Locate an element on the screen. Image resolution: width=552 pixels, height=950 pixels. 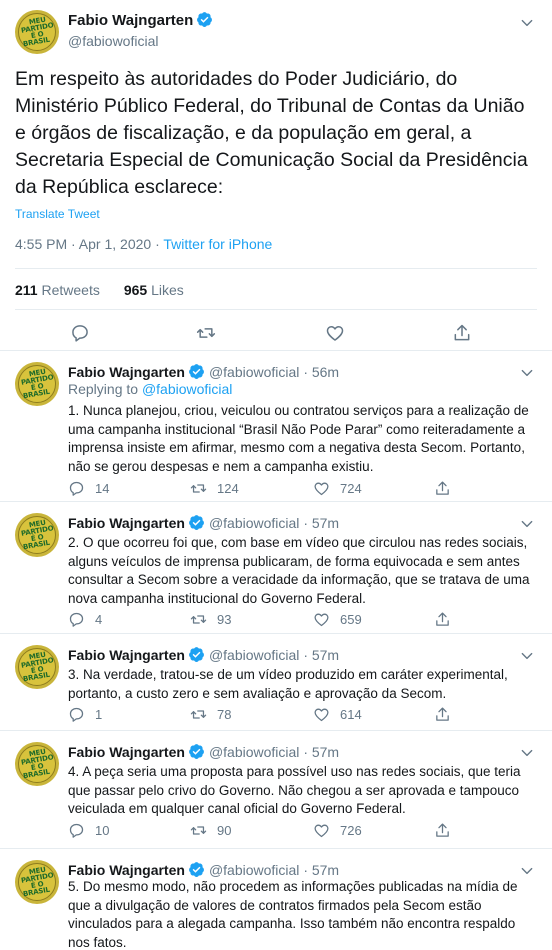
reply-icon is located at coordinates (80, 333).